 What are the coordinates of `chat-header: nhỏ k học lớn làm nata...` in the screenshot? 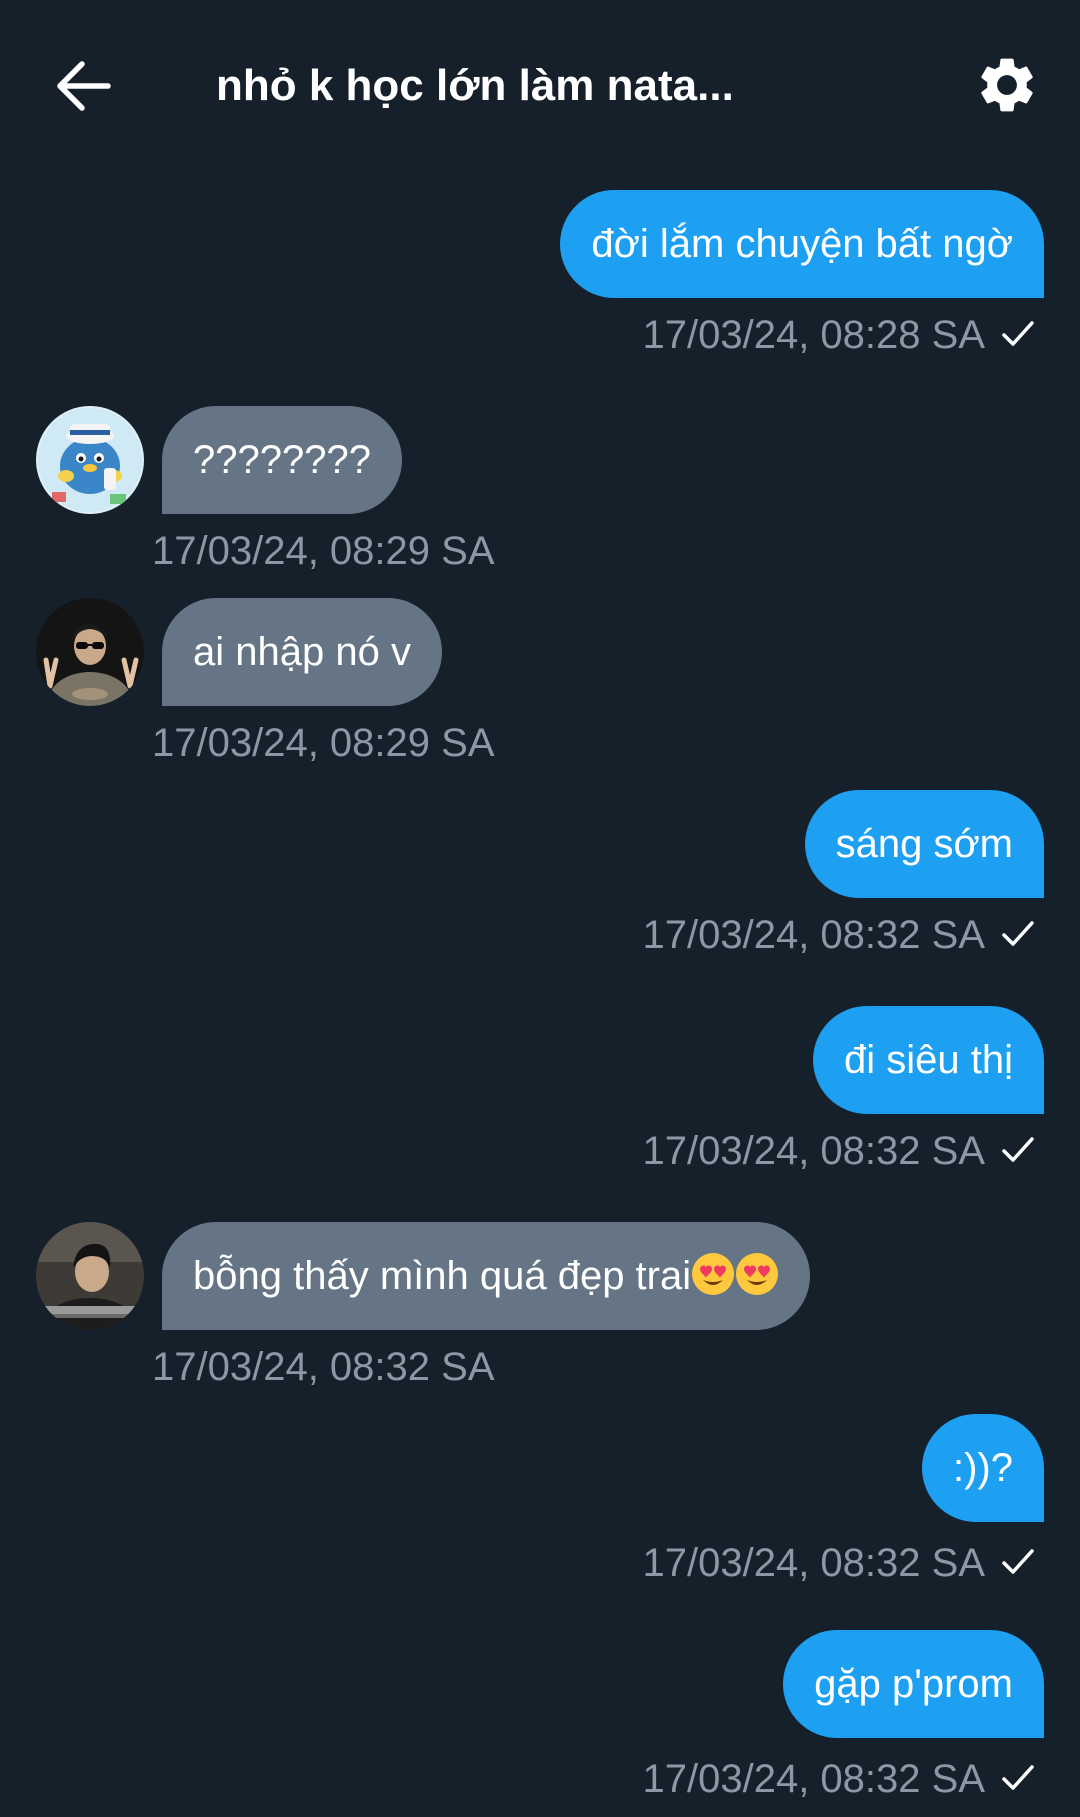 It's located at (540, 85).